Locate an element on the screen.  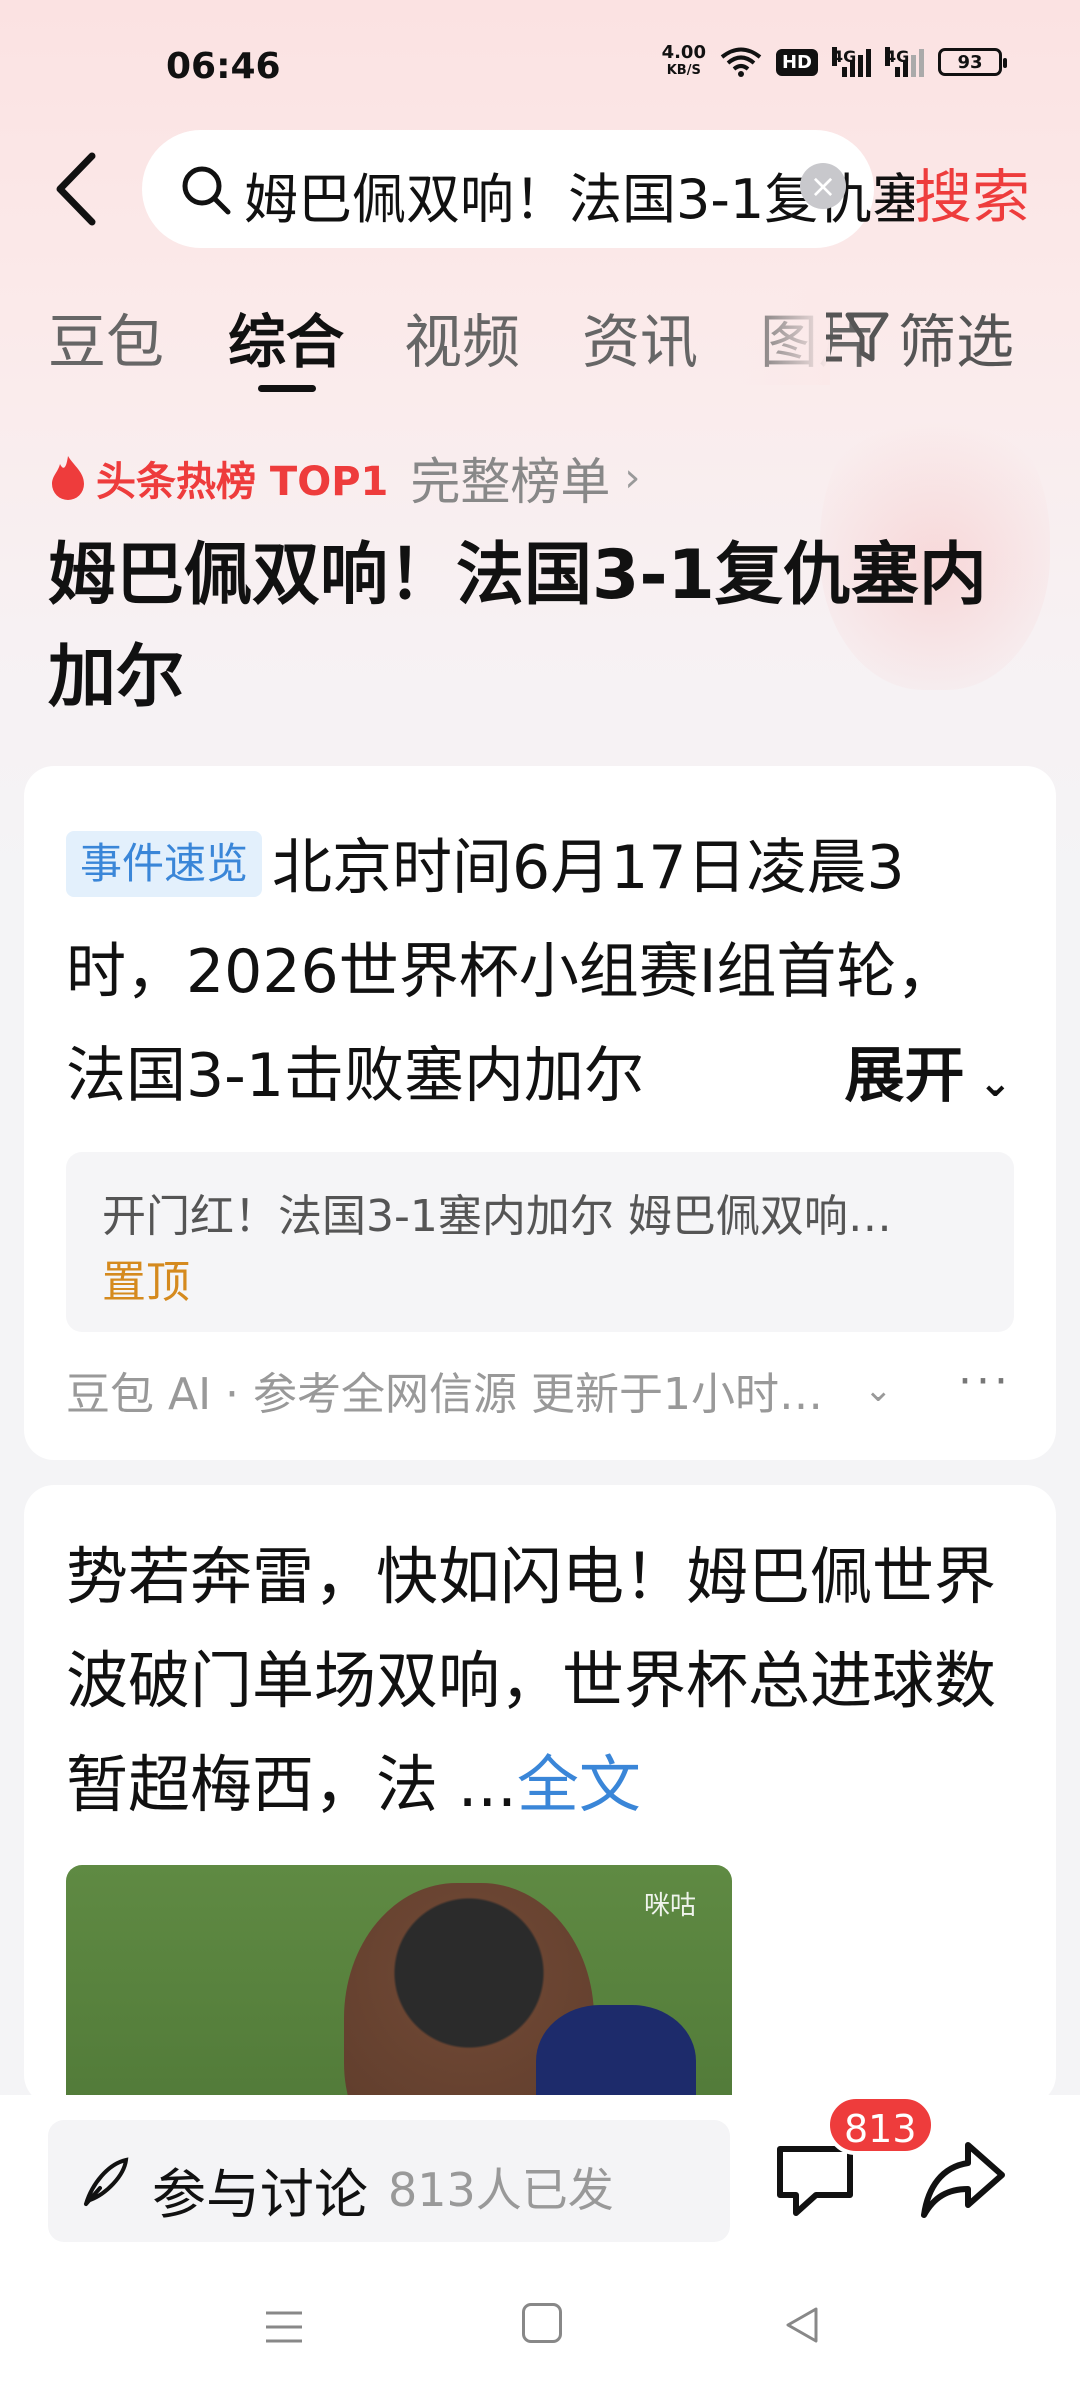
full-list-link: 完整榜单 is located at coordinates (510, 478).